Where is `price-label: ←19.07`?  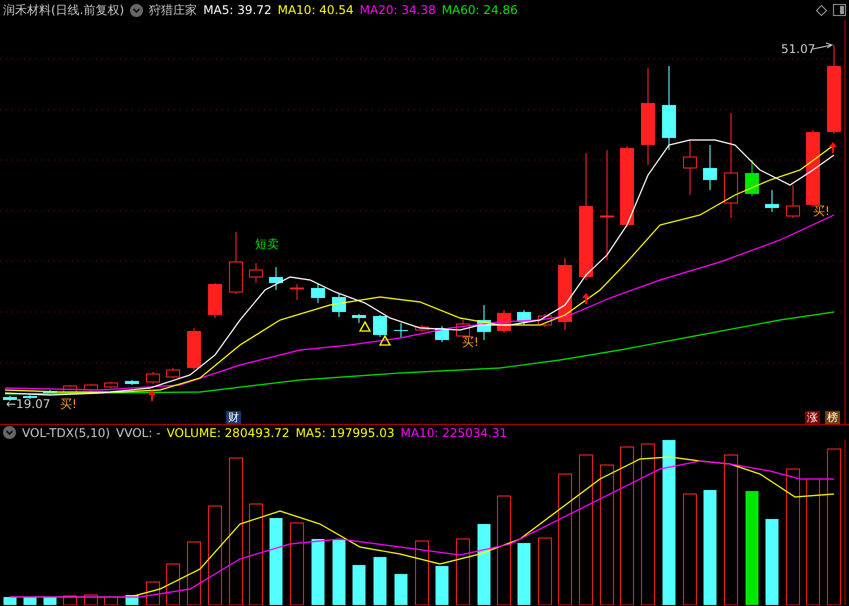
price-label: ←19.07 is located at coordinates (28, 404).